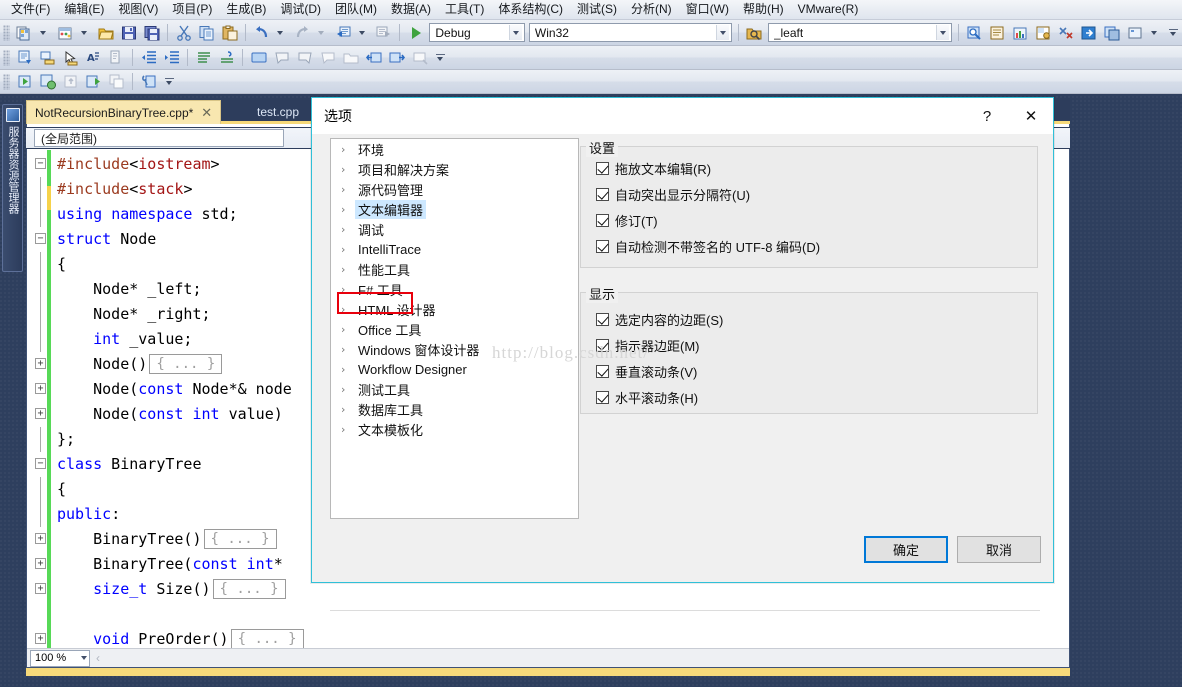 The width and height of the screenshot is (1182, 687). What do you see at coordinates (454, 389) in the screenshot?
I see `tree-item-12: › 测试工具` at bounding box center [454, 389].